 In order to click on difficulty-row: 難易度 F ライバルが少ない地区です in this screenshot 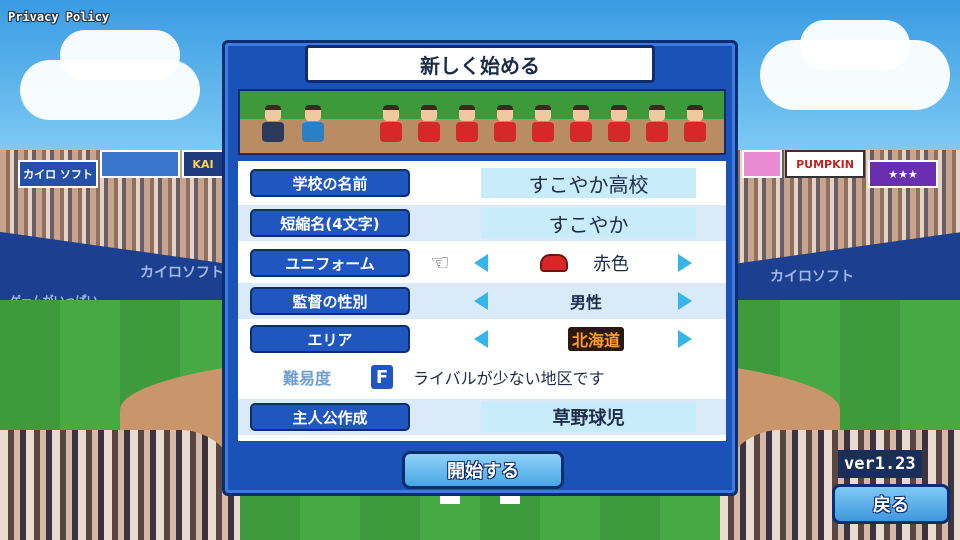, I will do `click(482, 377)`.